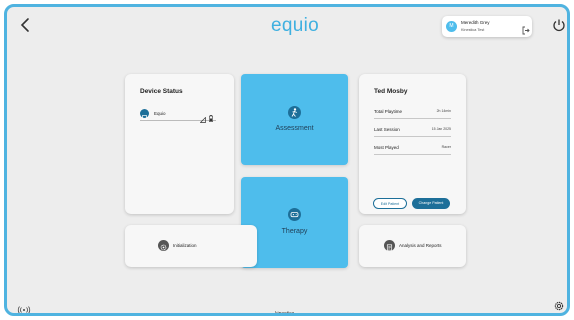 The height and width of the screenshot is (320, 574). What do you see at coordinates (391, 91) in the screenshot?
I see `patient-name: Ted Mosby` at bounding box center [391, 91].